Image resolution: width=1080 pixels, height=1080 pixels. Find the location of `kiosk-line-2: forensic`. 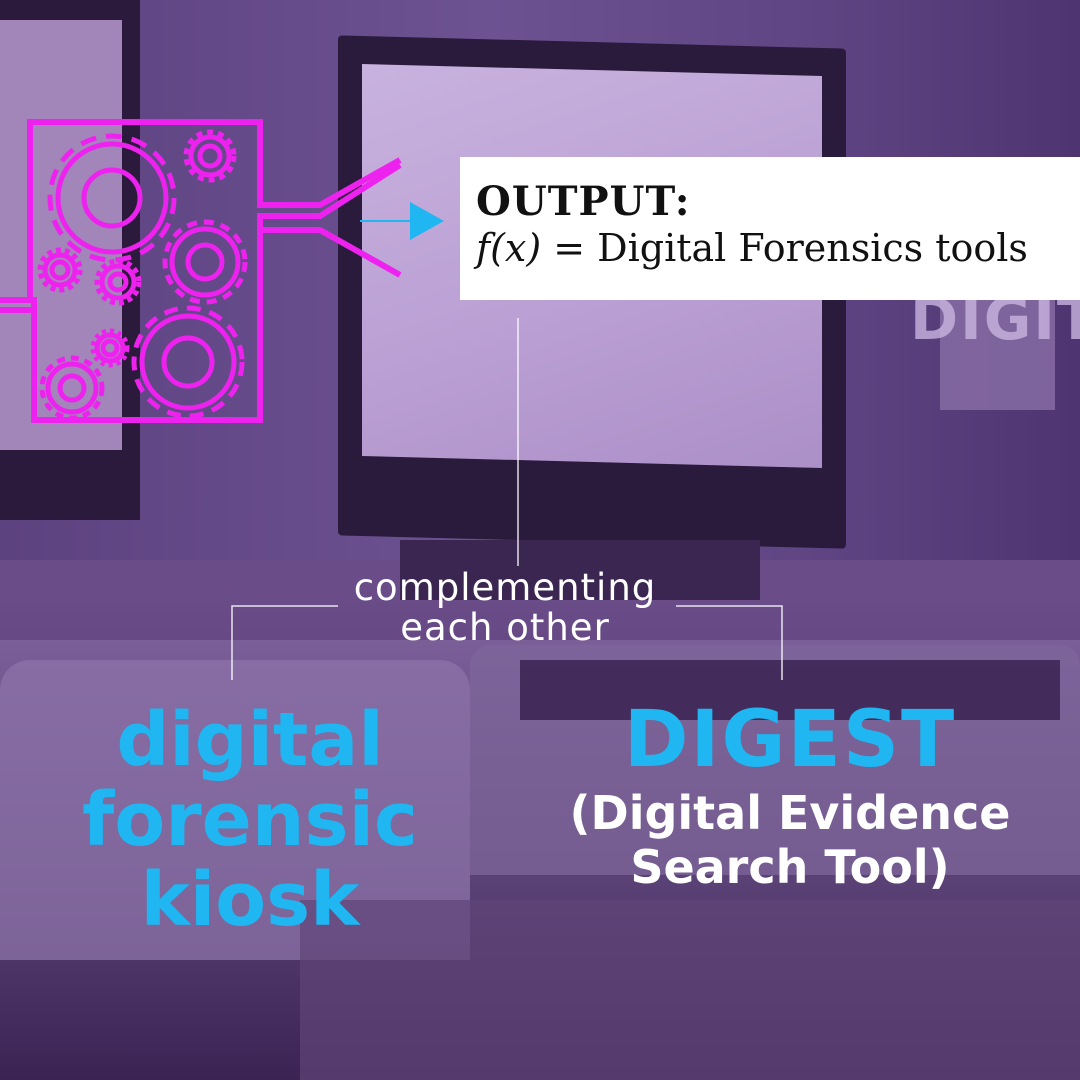

kiosk-line-2: forensic is located at coordinates (250, 820).